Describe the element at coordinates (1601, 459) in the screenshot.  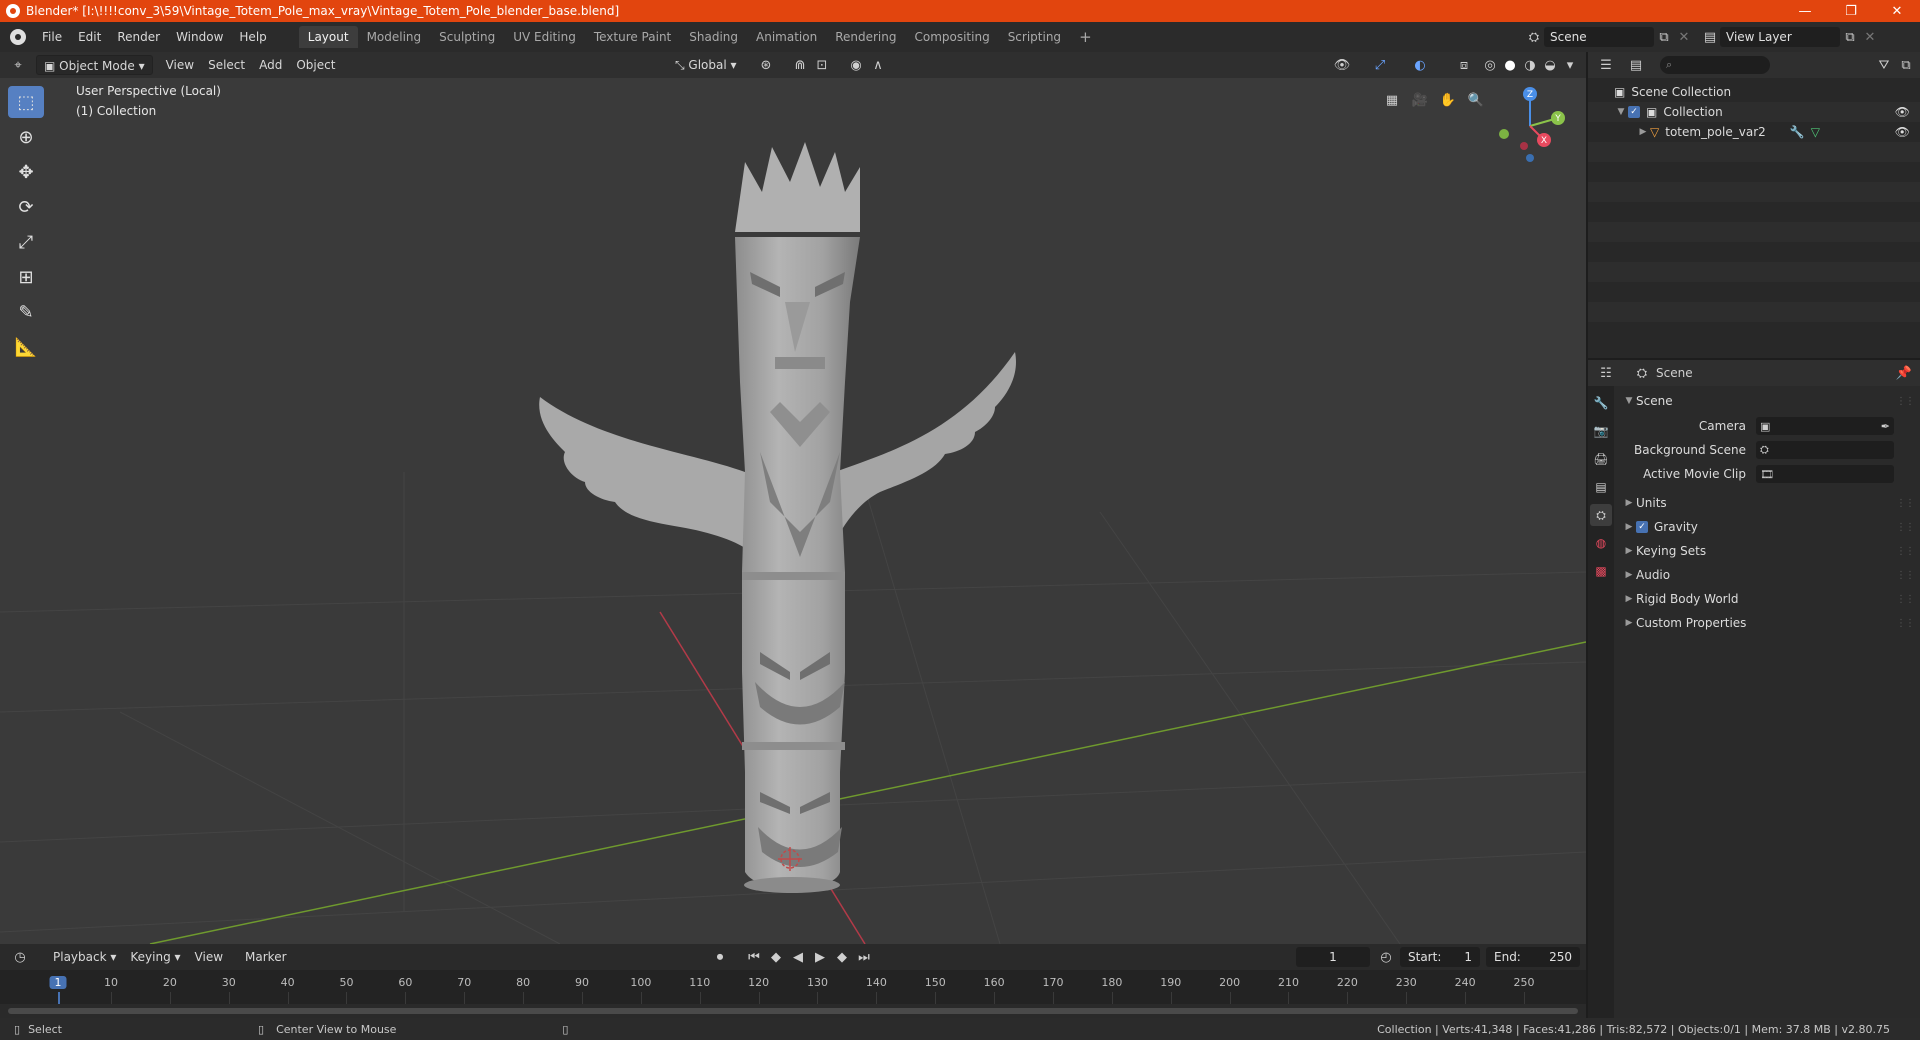
I see `output-tab-icon: 🖨` at that location.